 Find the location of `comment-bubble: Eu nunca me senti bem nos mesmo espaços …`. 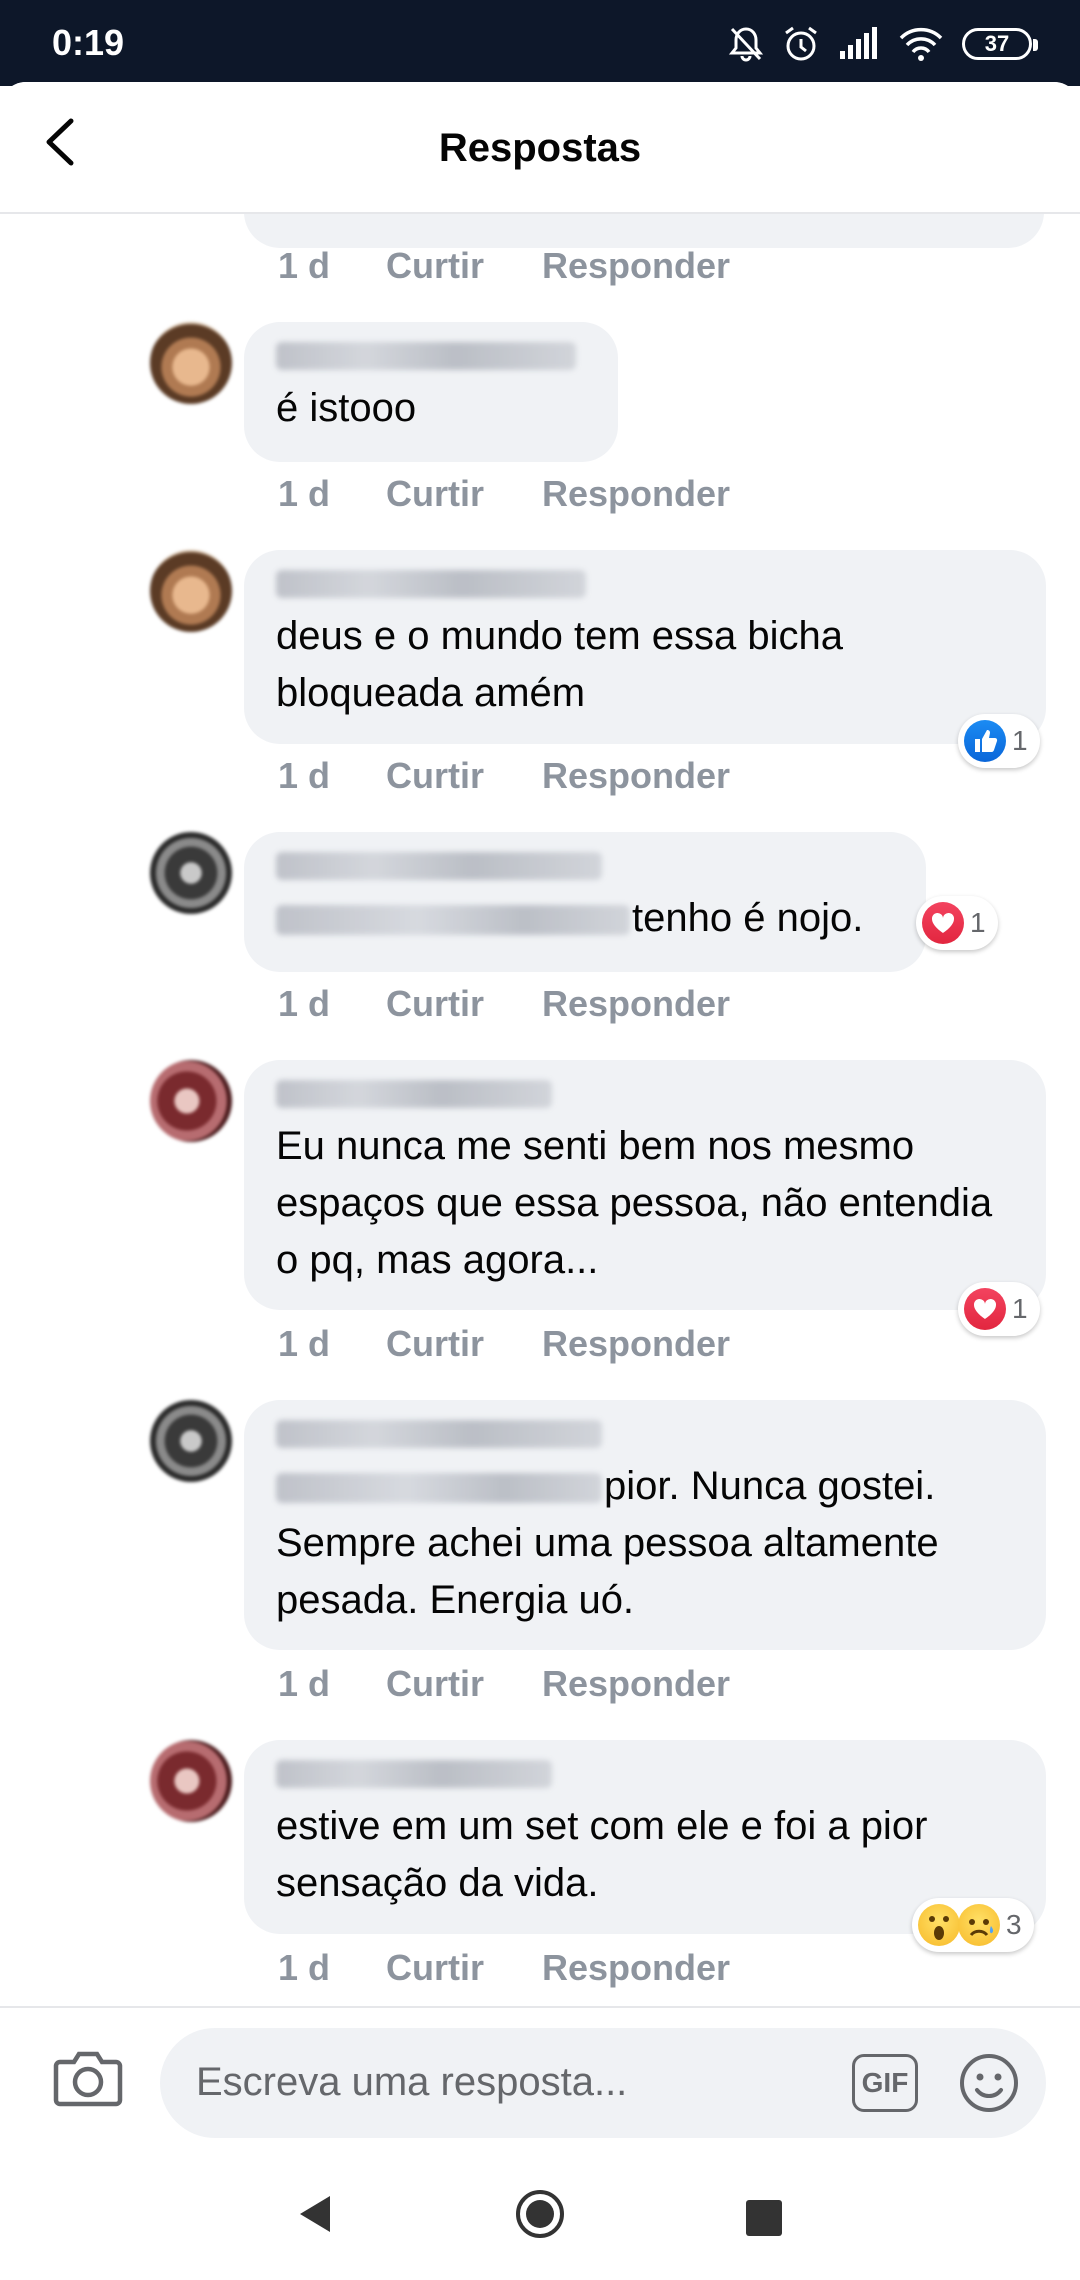

comment-bubble: Eu nunca me senti bem nos mesmo espaços … is located at coordinates (645, 1185).